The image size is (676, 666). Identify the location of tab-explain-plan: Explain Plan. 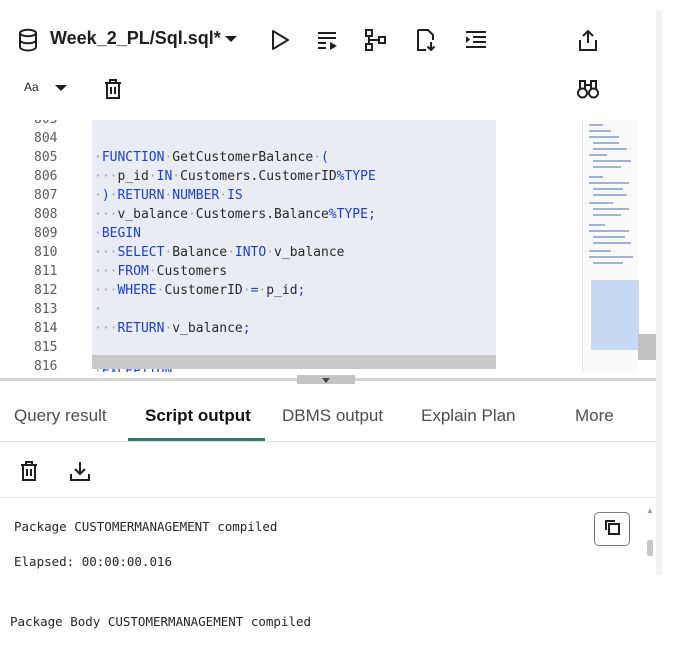
(468, 416).